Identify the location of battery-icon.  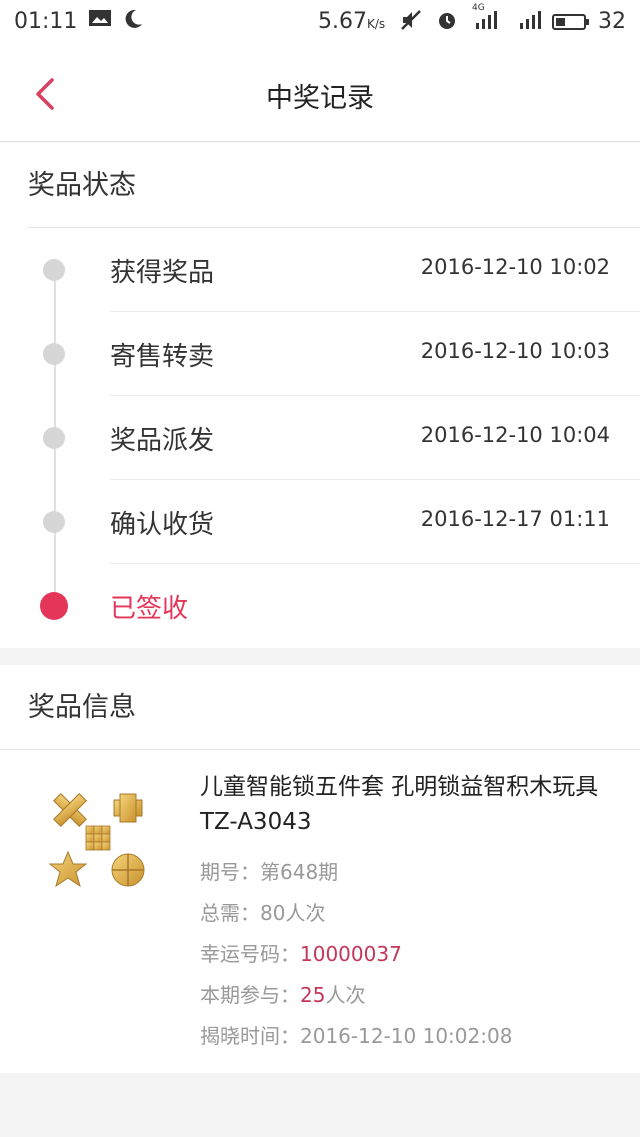
(570, 22).